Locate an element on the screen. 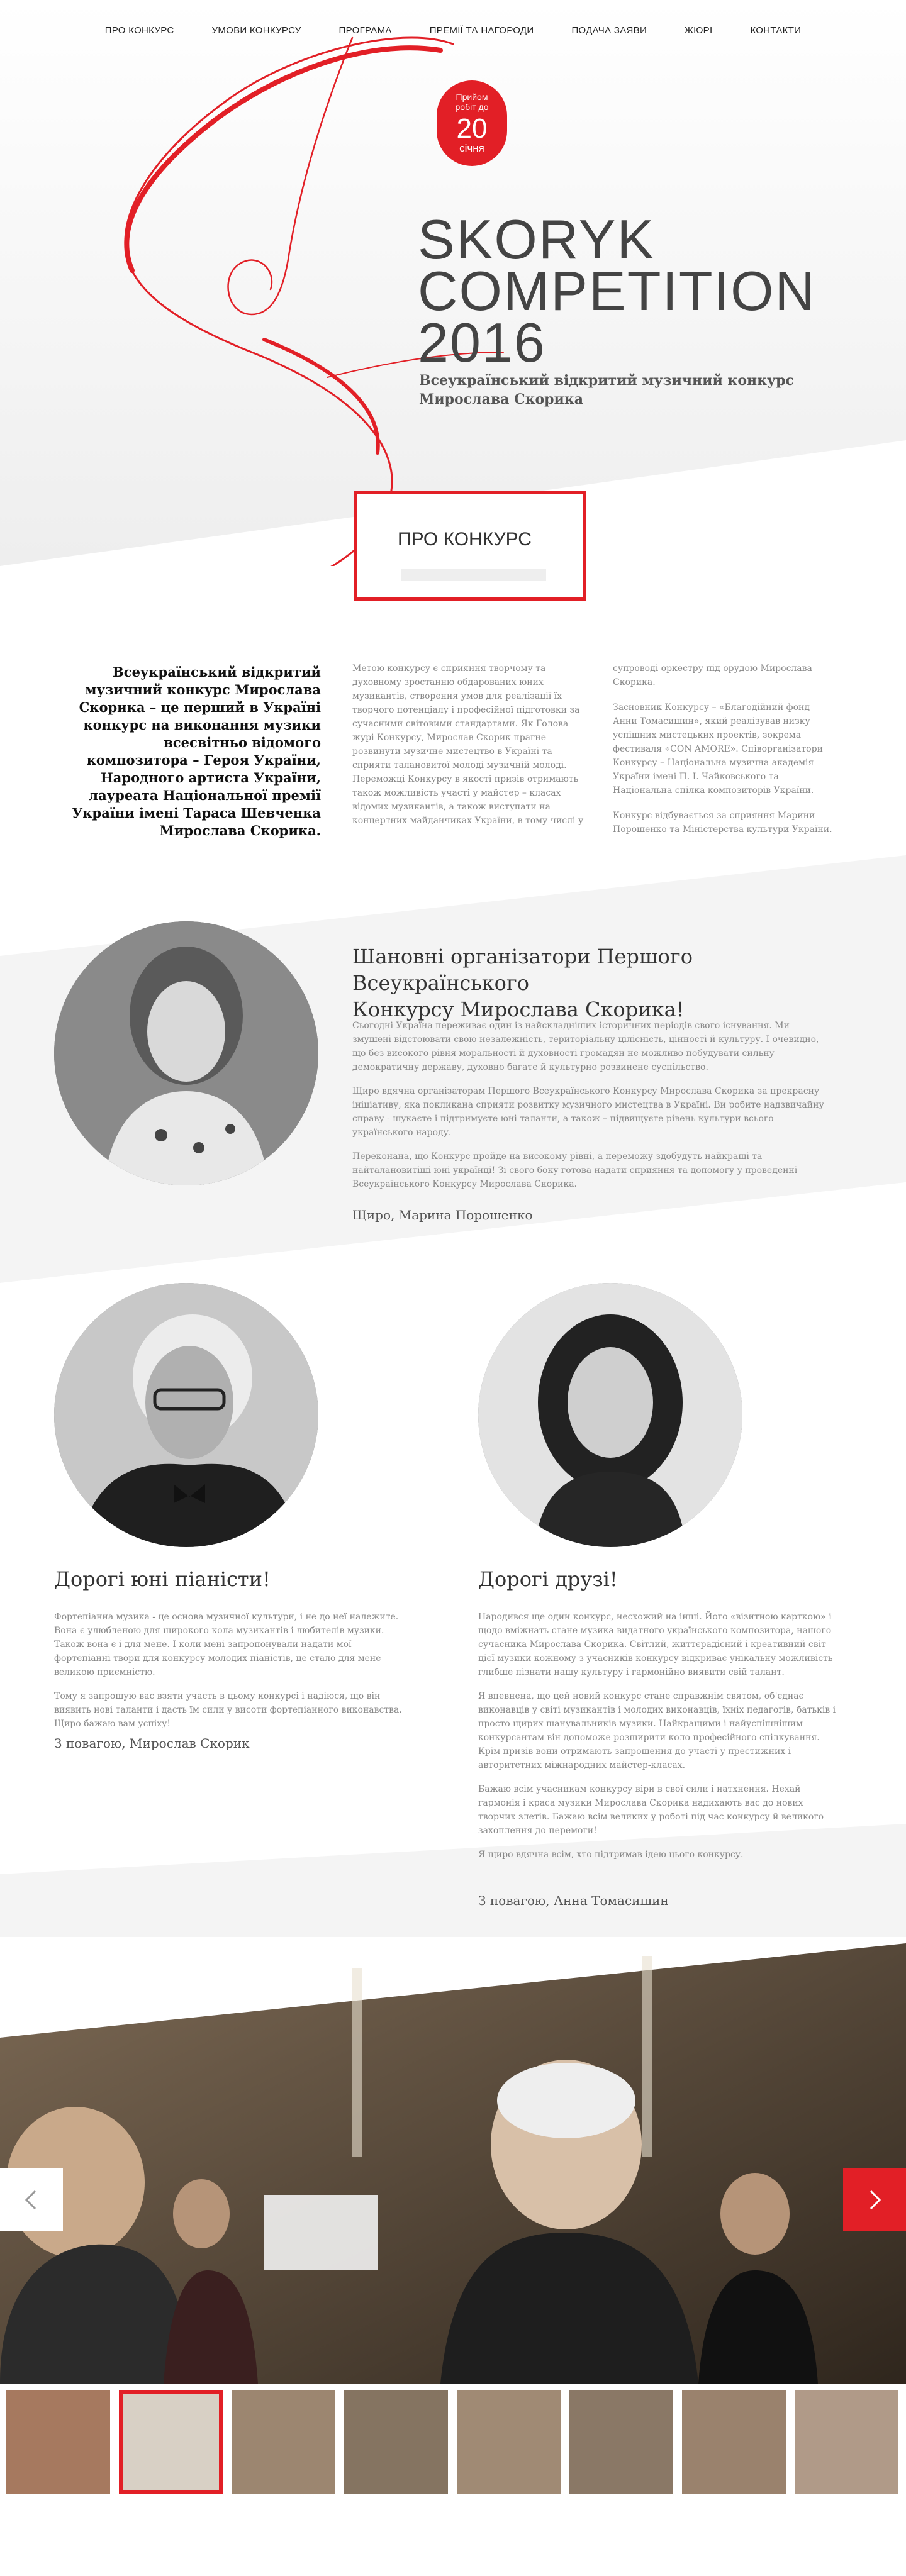 This screenshot has height=2576, width=906. about-section-header: ПРО КОНКУРС is located at coordinates (470, 546).